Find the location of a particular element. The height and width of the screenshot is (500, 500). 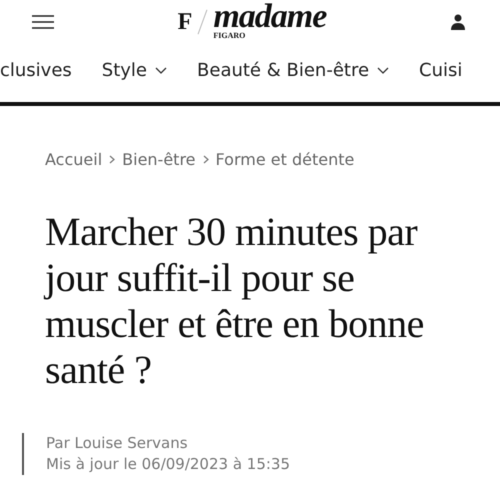

nav-link: clusives is located at coordinates (36, 70).